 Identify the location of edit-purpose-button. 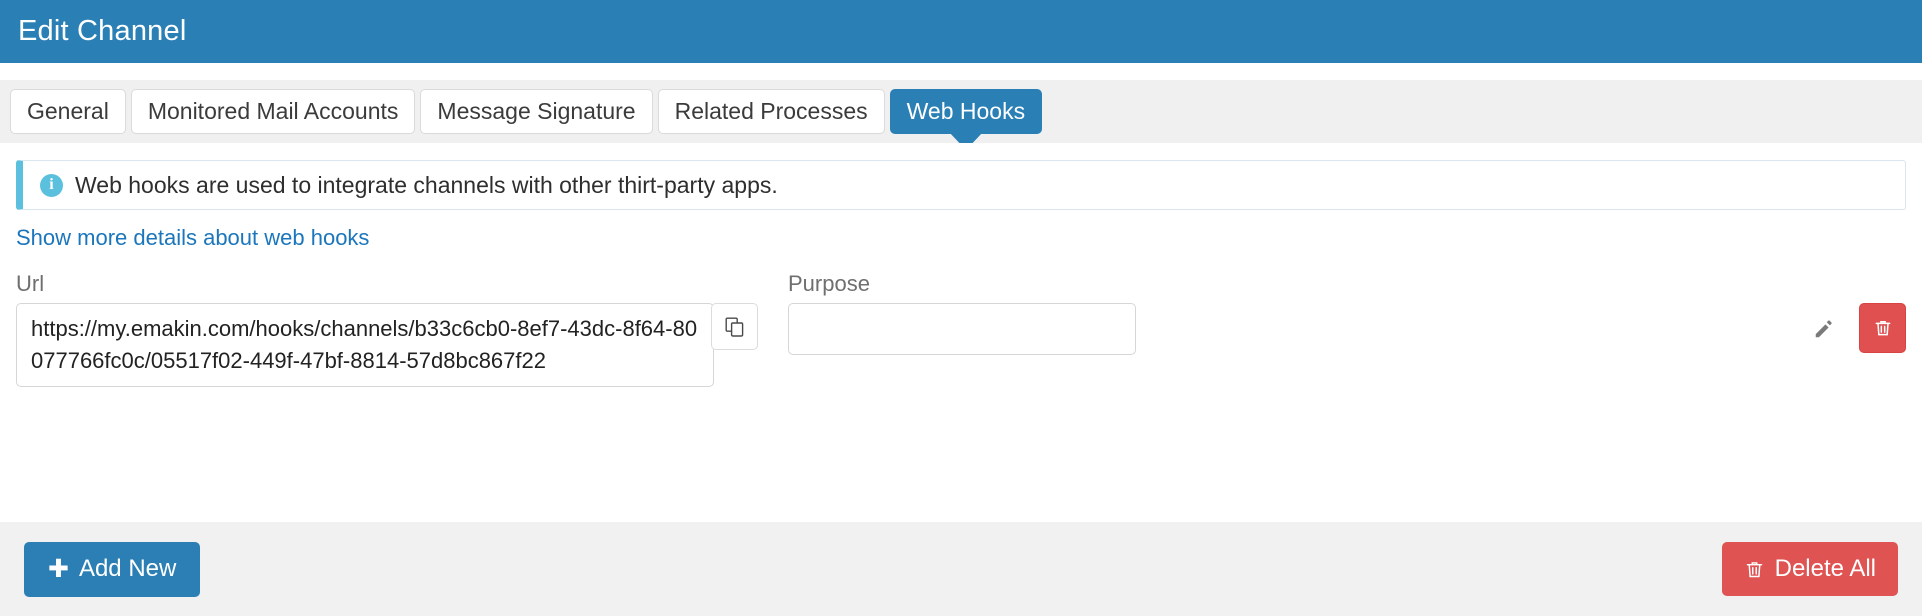
(1824, 329).